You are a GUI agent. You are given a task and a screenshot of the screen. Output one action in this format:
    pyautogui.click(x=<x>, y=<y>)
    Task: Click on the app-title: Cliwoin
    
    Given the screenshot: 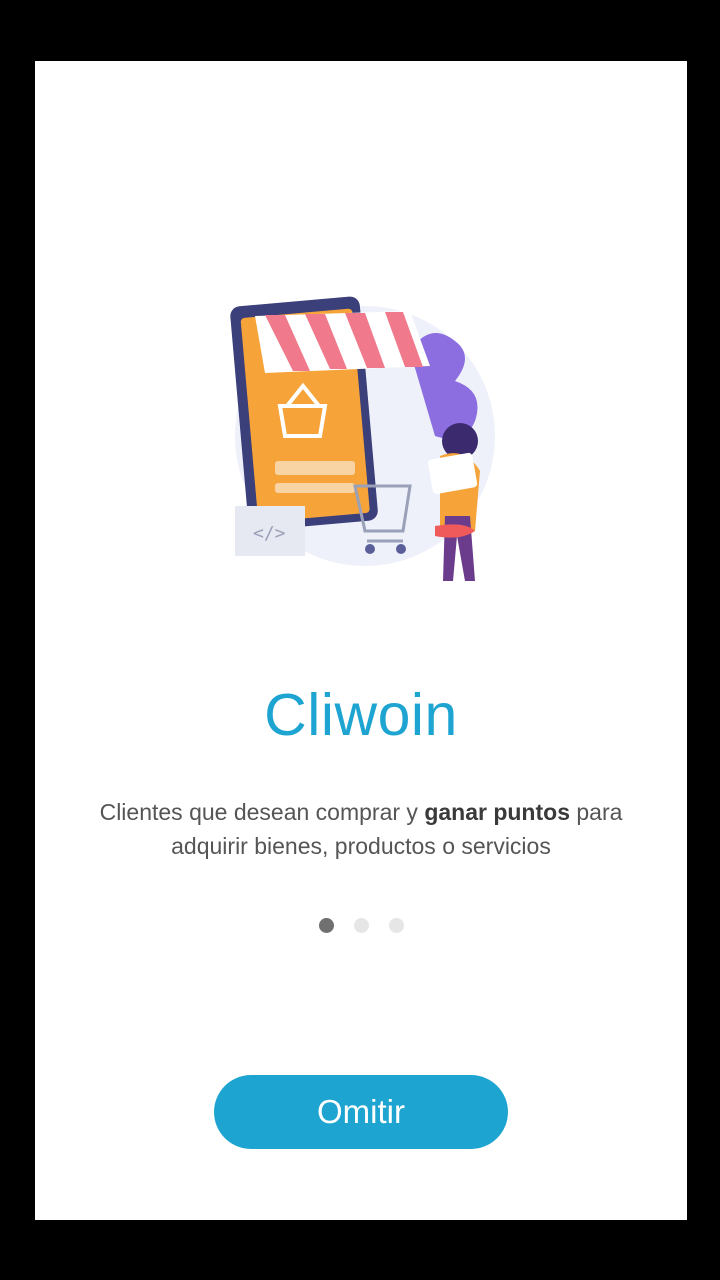 What is the action you would take?
    pyautogui.click(x=361, y=715)
    